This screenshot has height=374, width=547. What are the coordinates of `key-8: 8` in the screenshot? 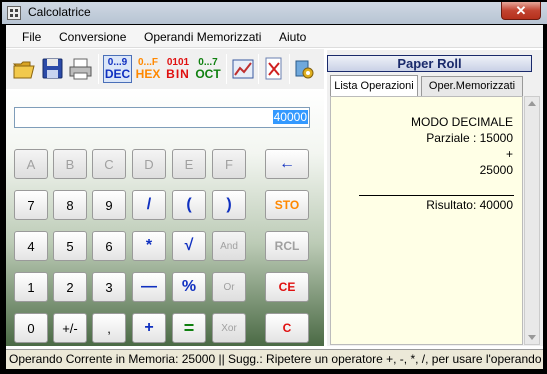 It's located at (70, 205).